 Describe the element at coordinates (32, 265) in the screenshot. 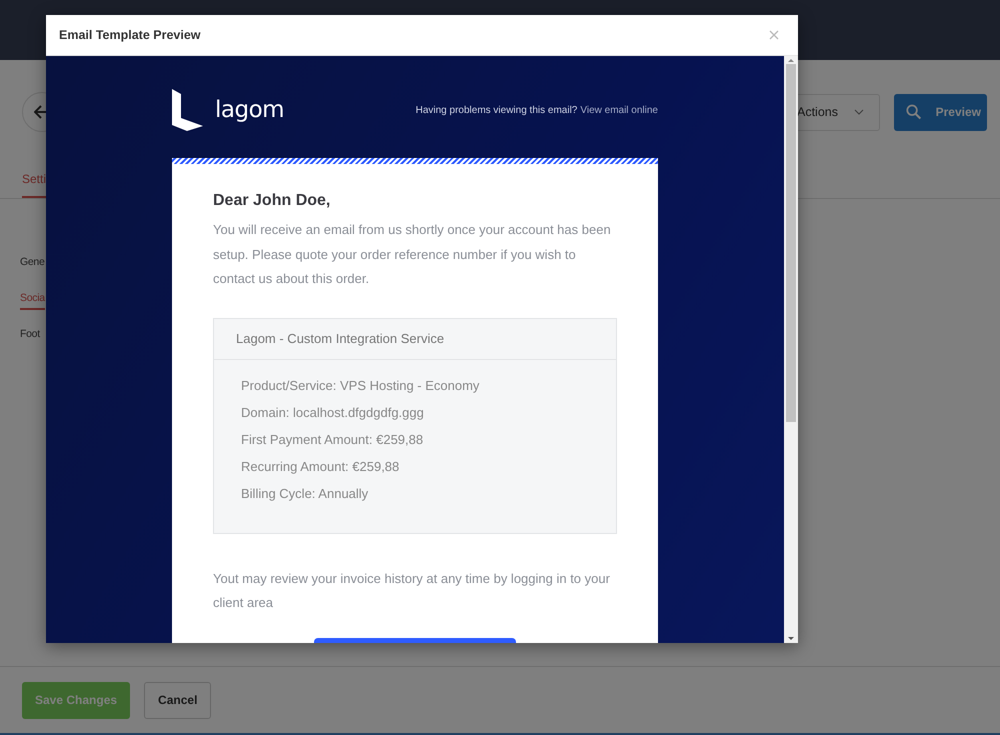

I see `sidebar-item: Gene` at that location.